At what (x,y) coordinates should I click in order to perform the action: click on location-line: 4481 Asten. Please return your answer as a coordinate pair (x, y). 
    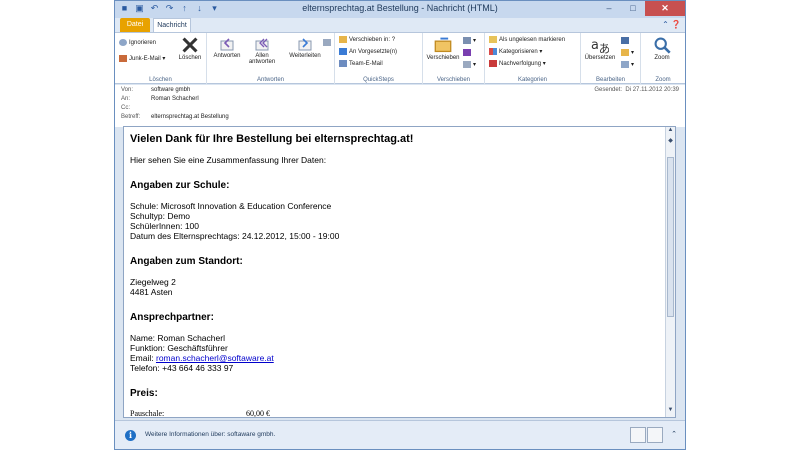
    Looking at the image, I should click on (151, 292).